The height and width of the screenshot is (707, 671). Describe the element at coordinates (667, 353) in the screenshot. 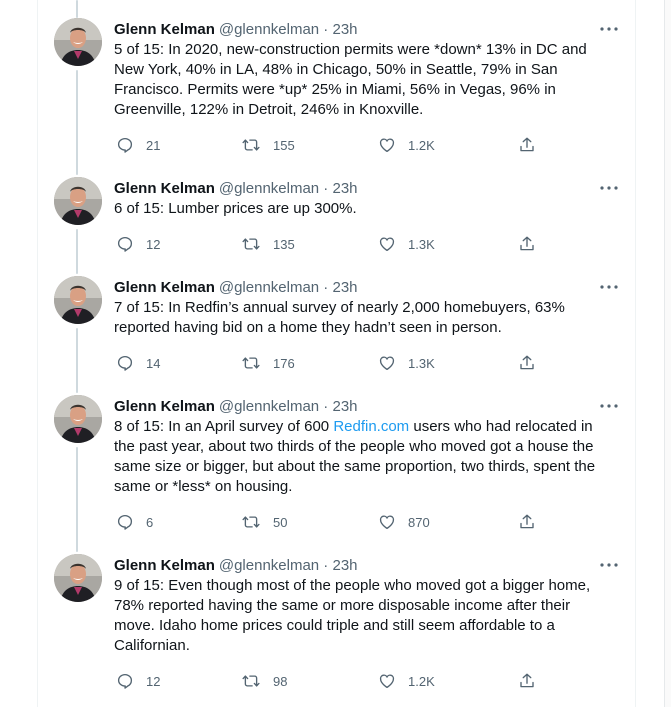

I see `right-panel-edge` at that location.